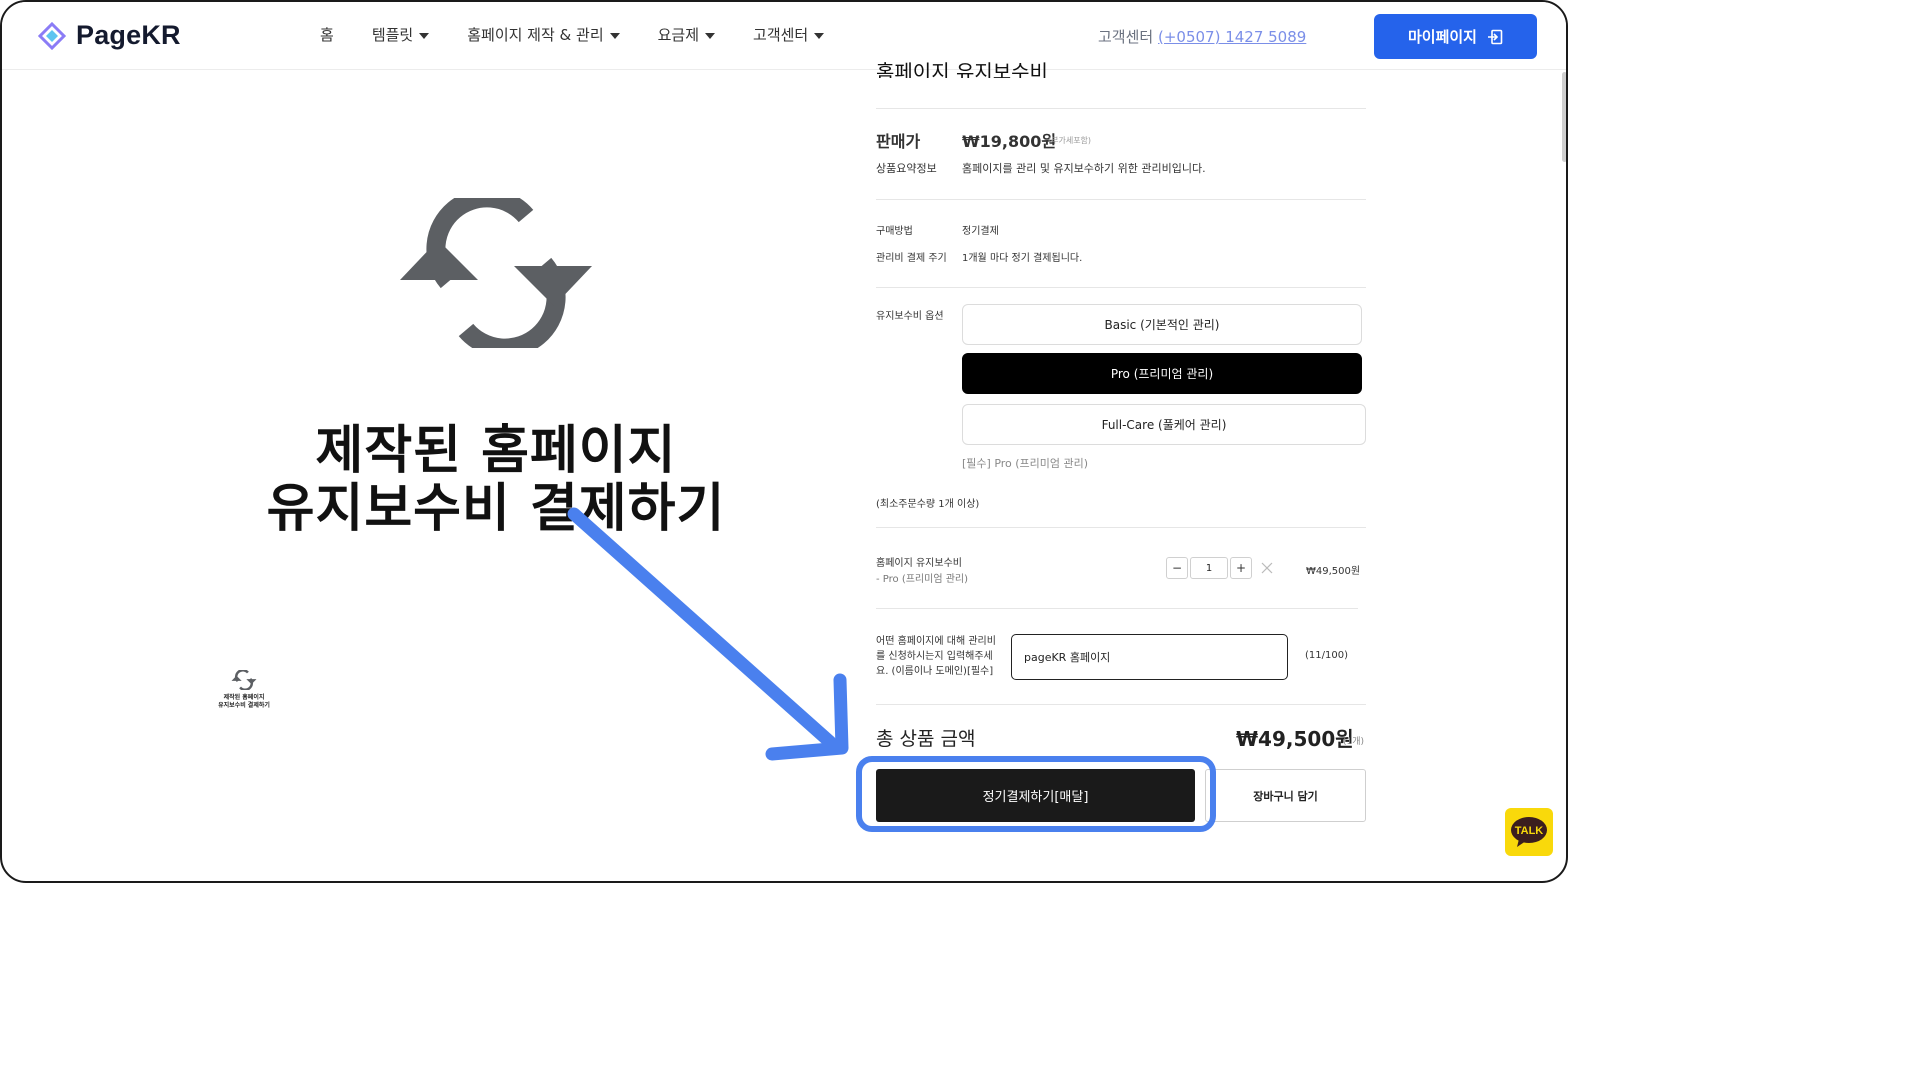  Describe the element at coordinates (1036, 794) in the screenshot. I see `highlight-box` at that location.